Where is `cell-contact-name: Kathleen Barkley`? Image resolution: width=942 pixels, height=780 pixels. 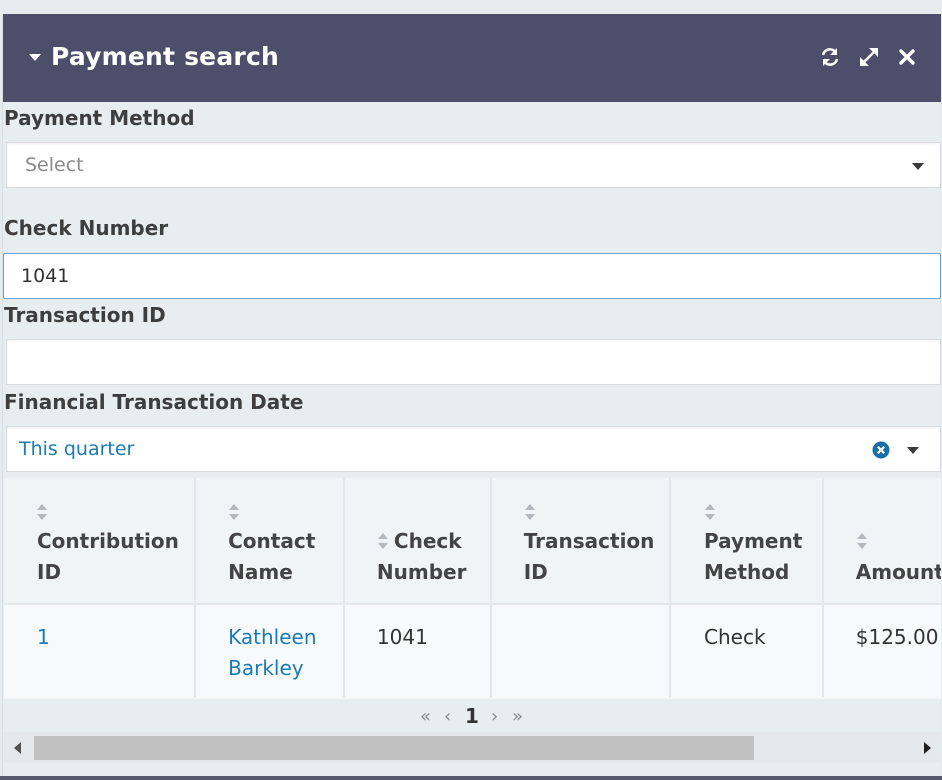 cell-contact-name: Kathleen Barkley is located at coordinates (270, 650).